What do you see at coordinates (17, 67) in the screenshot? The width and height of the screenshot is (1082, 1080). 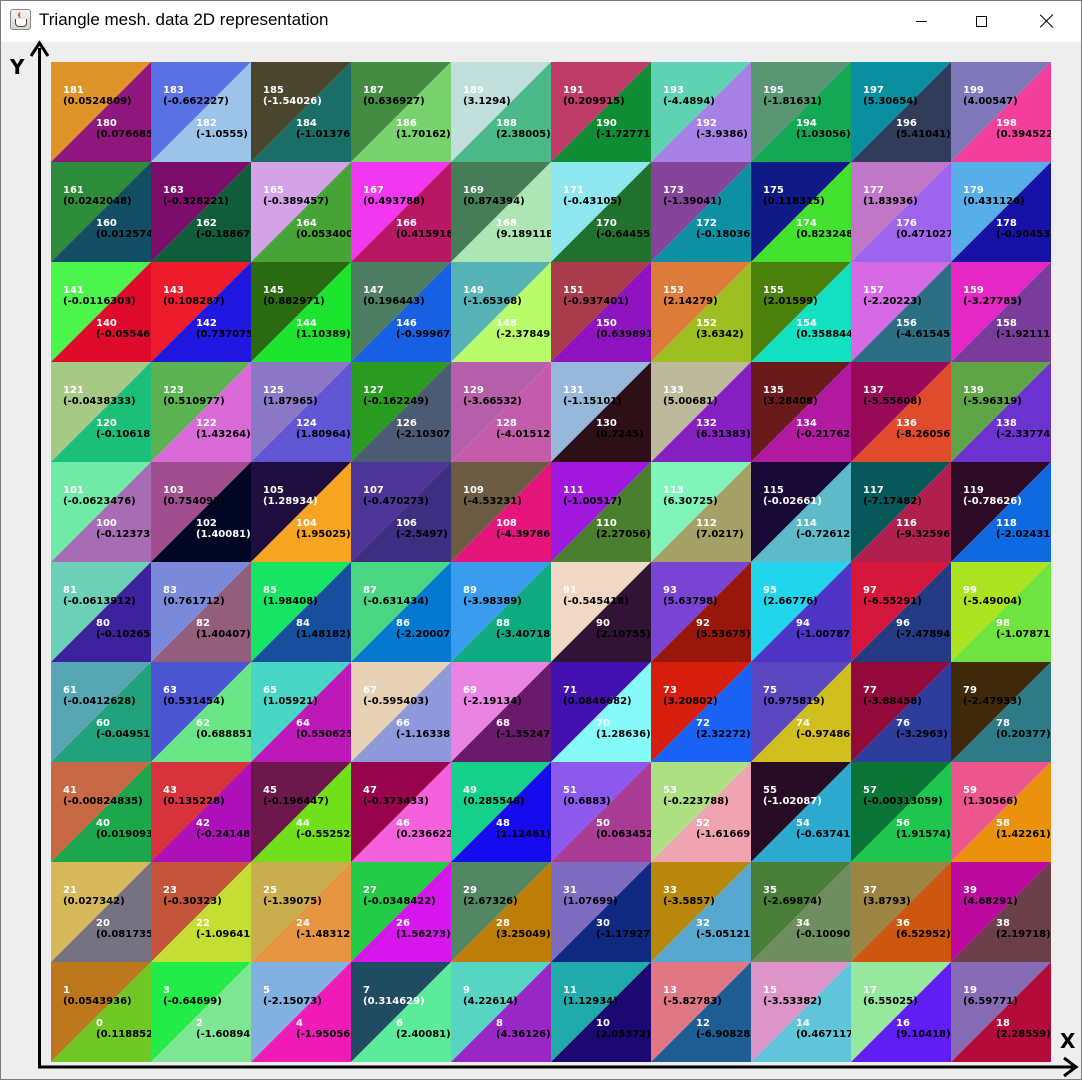 I see `y-axis-label: Y` at bounding box center [17, 67].